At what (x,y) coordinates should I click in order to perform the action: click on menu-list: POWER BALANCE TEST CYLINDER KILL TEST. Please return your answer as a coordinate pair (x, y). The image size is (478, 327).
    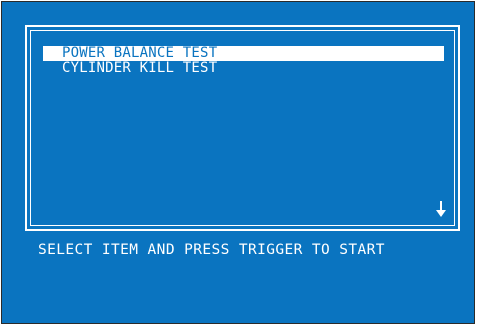
    Looking at the image, I should click on (243, 61).